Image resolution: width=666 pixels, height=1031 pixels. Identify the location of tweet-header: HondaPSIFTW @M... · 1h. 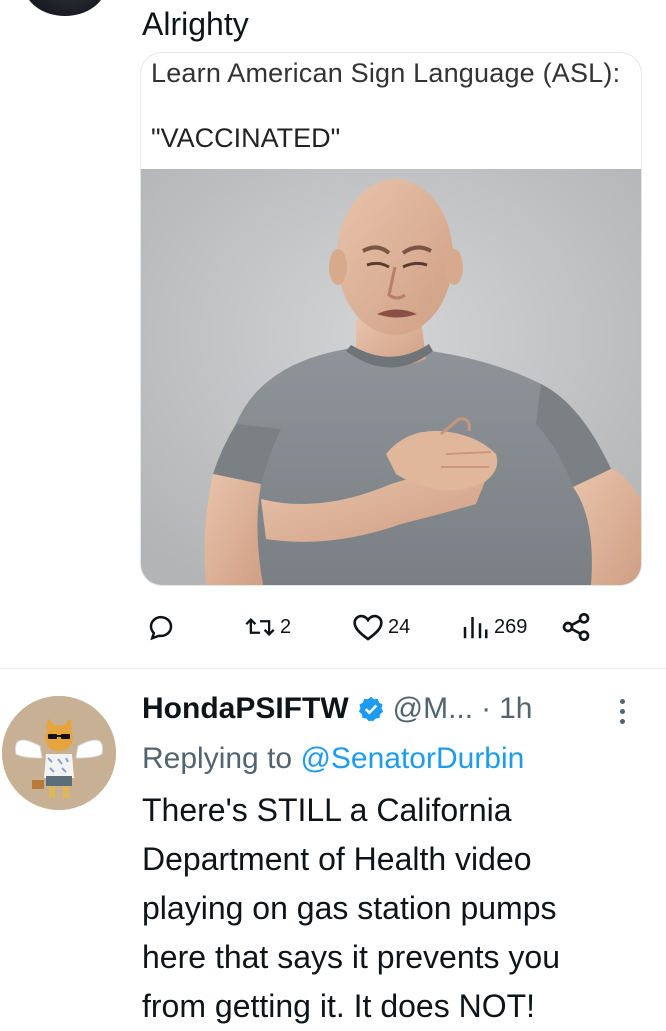
(337, 709).